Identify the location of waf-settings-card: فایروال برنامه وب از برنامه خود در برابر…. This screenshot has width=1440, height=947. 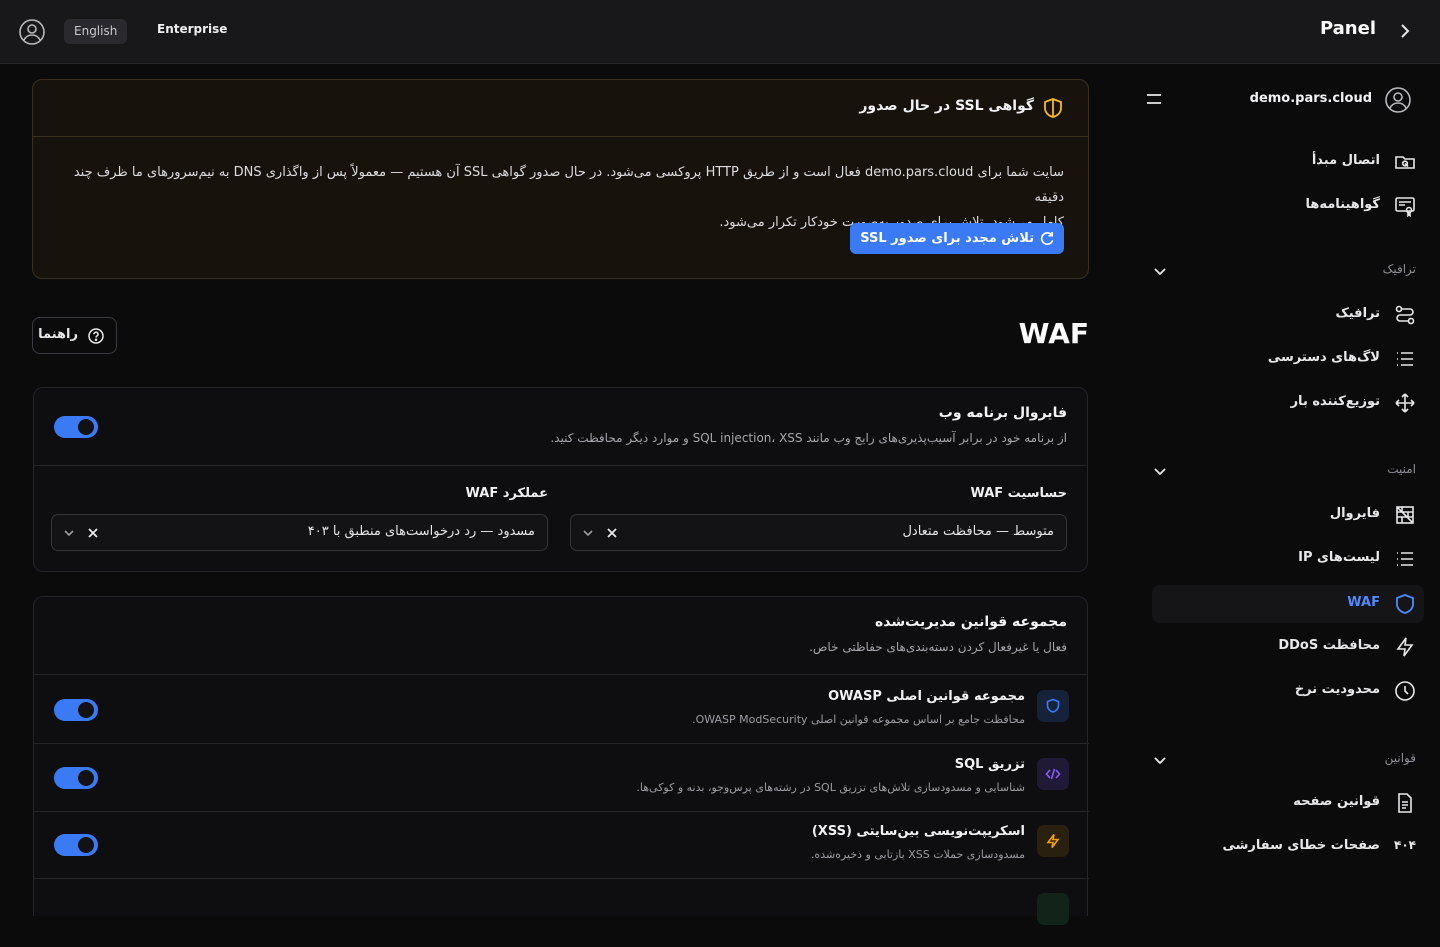
(560, 479).